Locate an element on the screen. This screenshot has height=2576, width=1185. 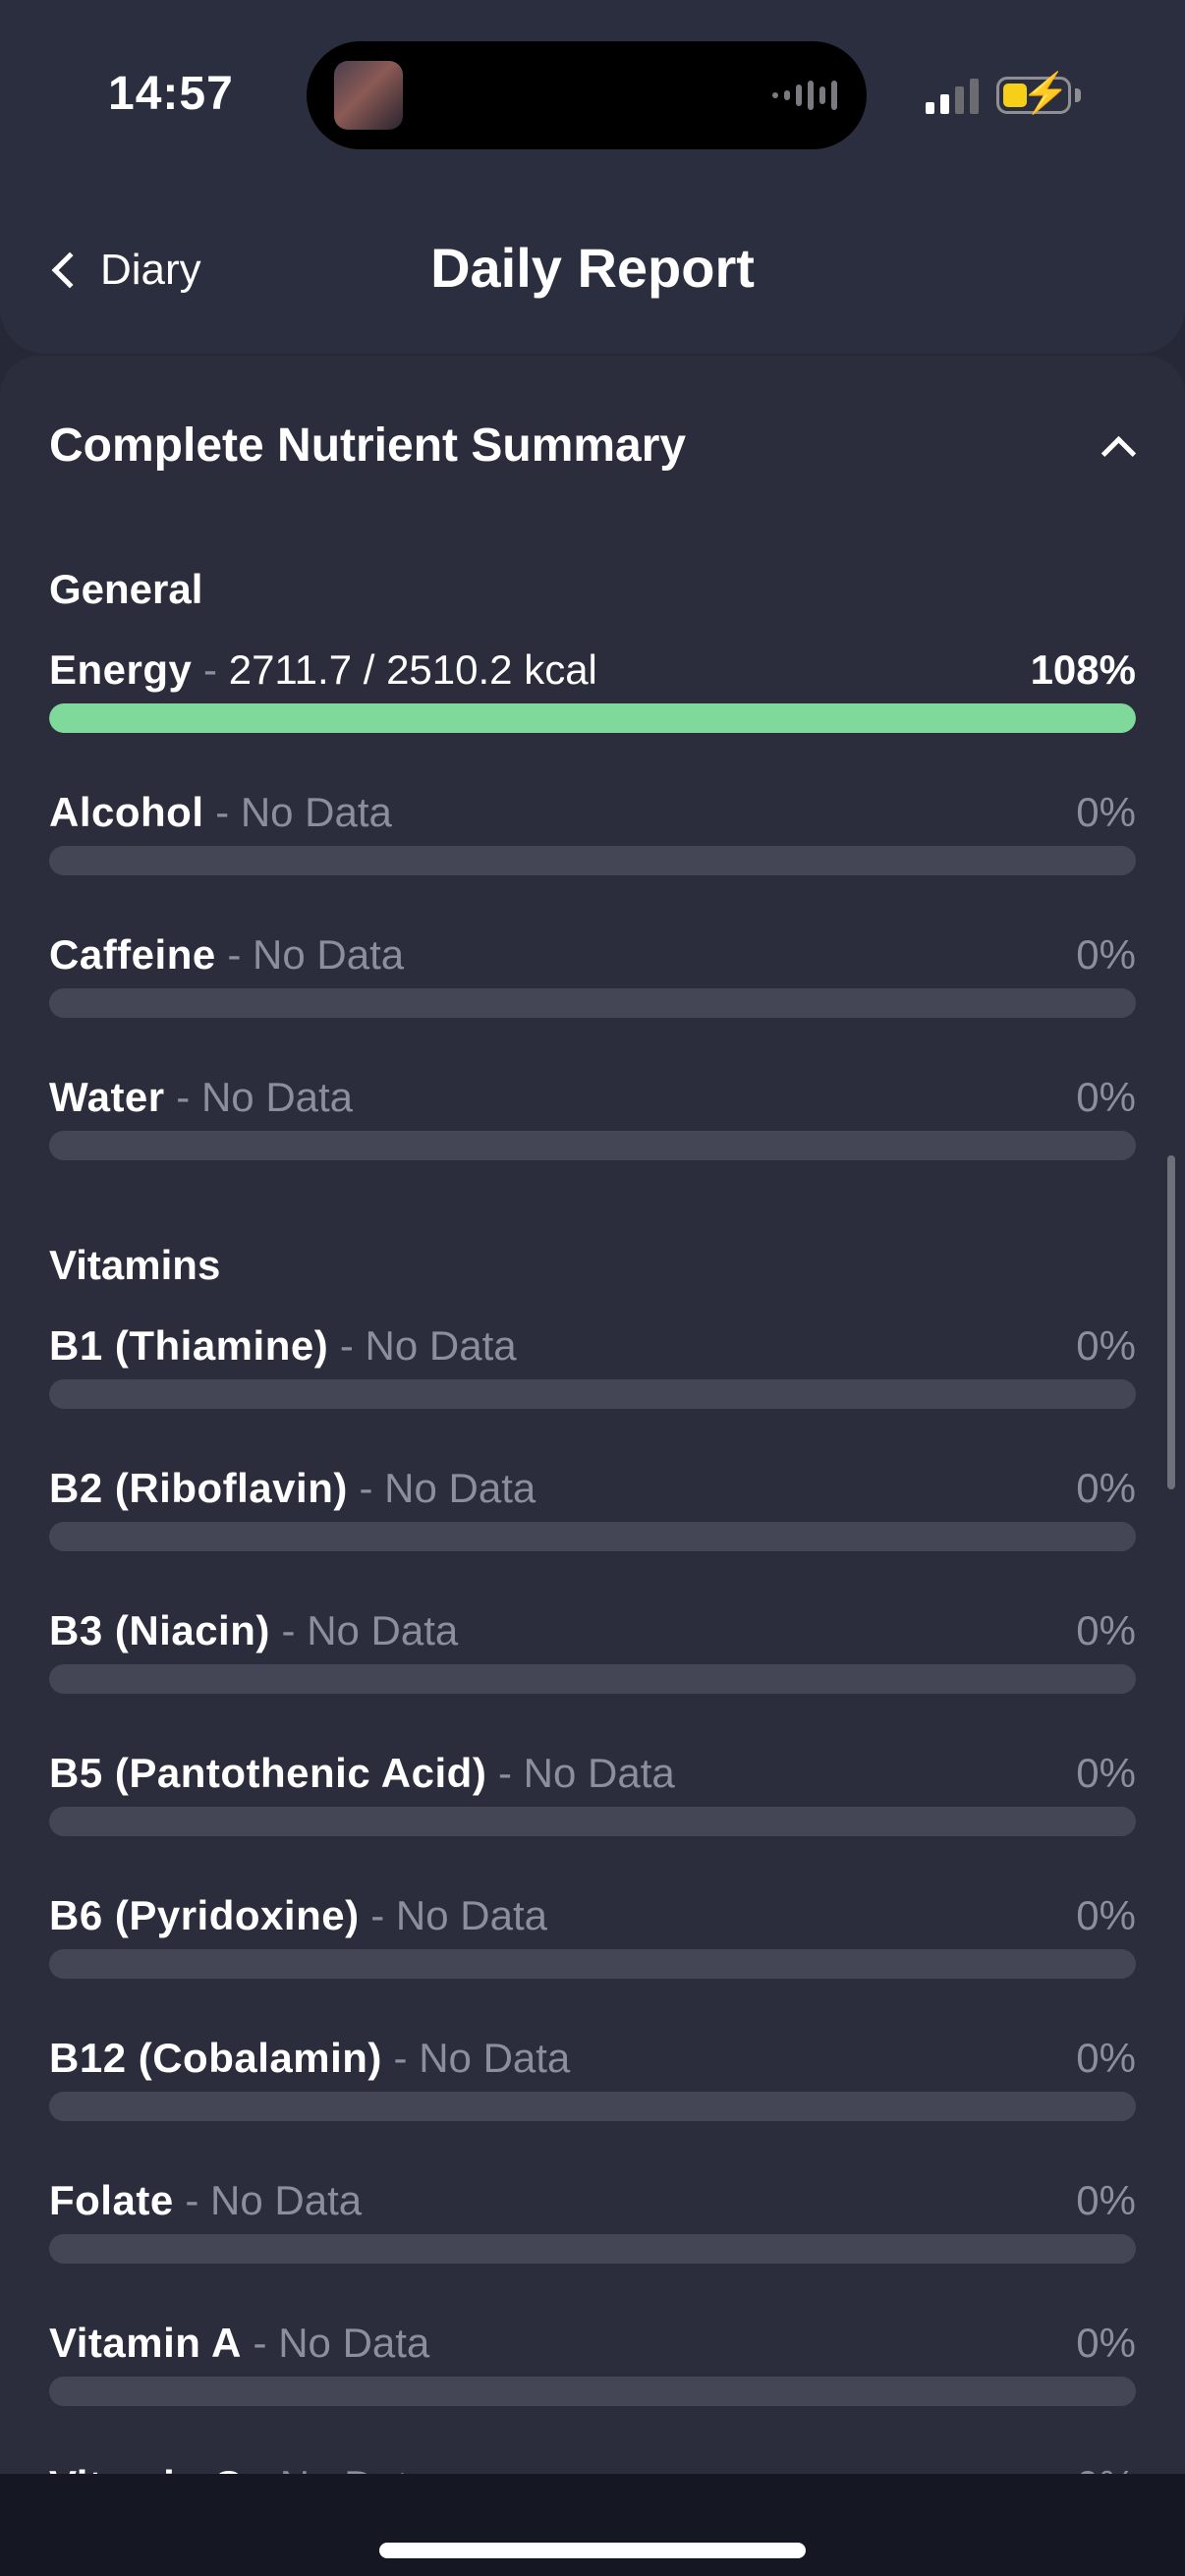
status-time: 14:57 is located at coordinates (171, 94).